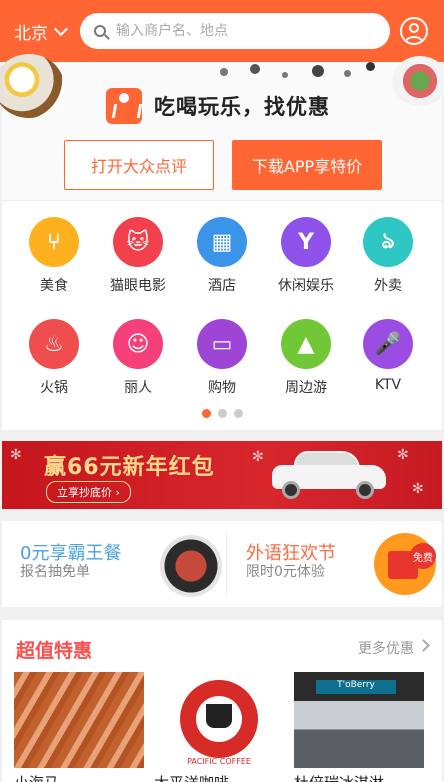 The image size is (444, 782). What do you see at coordinates (219, 761) in the screenshot?
I see `coffee-logo-text: PACIFIC COFFEE` at bounding box center [219, 761].